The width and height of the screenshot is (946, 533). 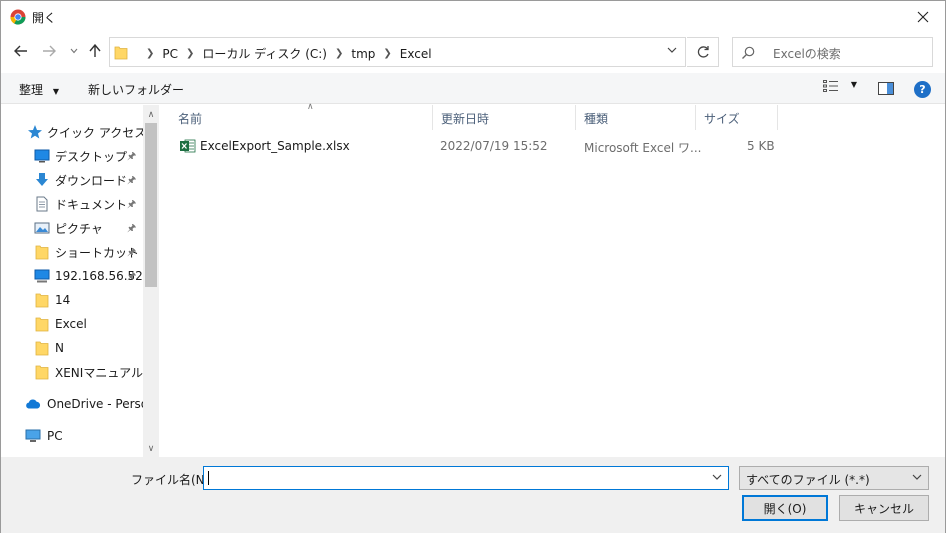 I want to click on download-icon, so click(x=42, y=179).